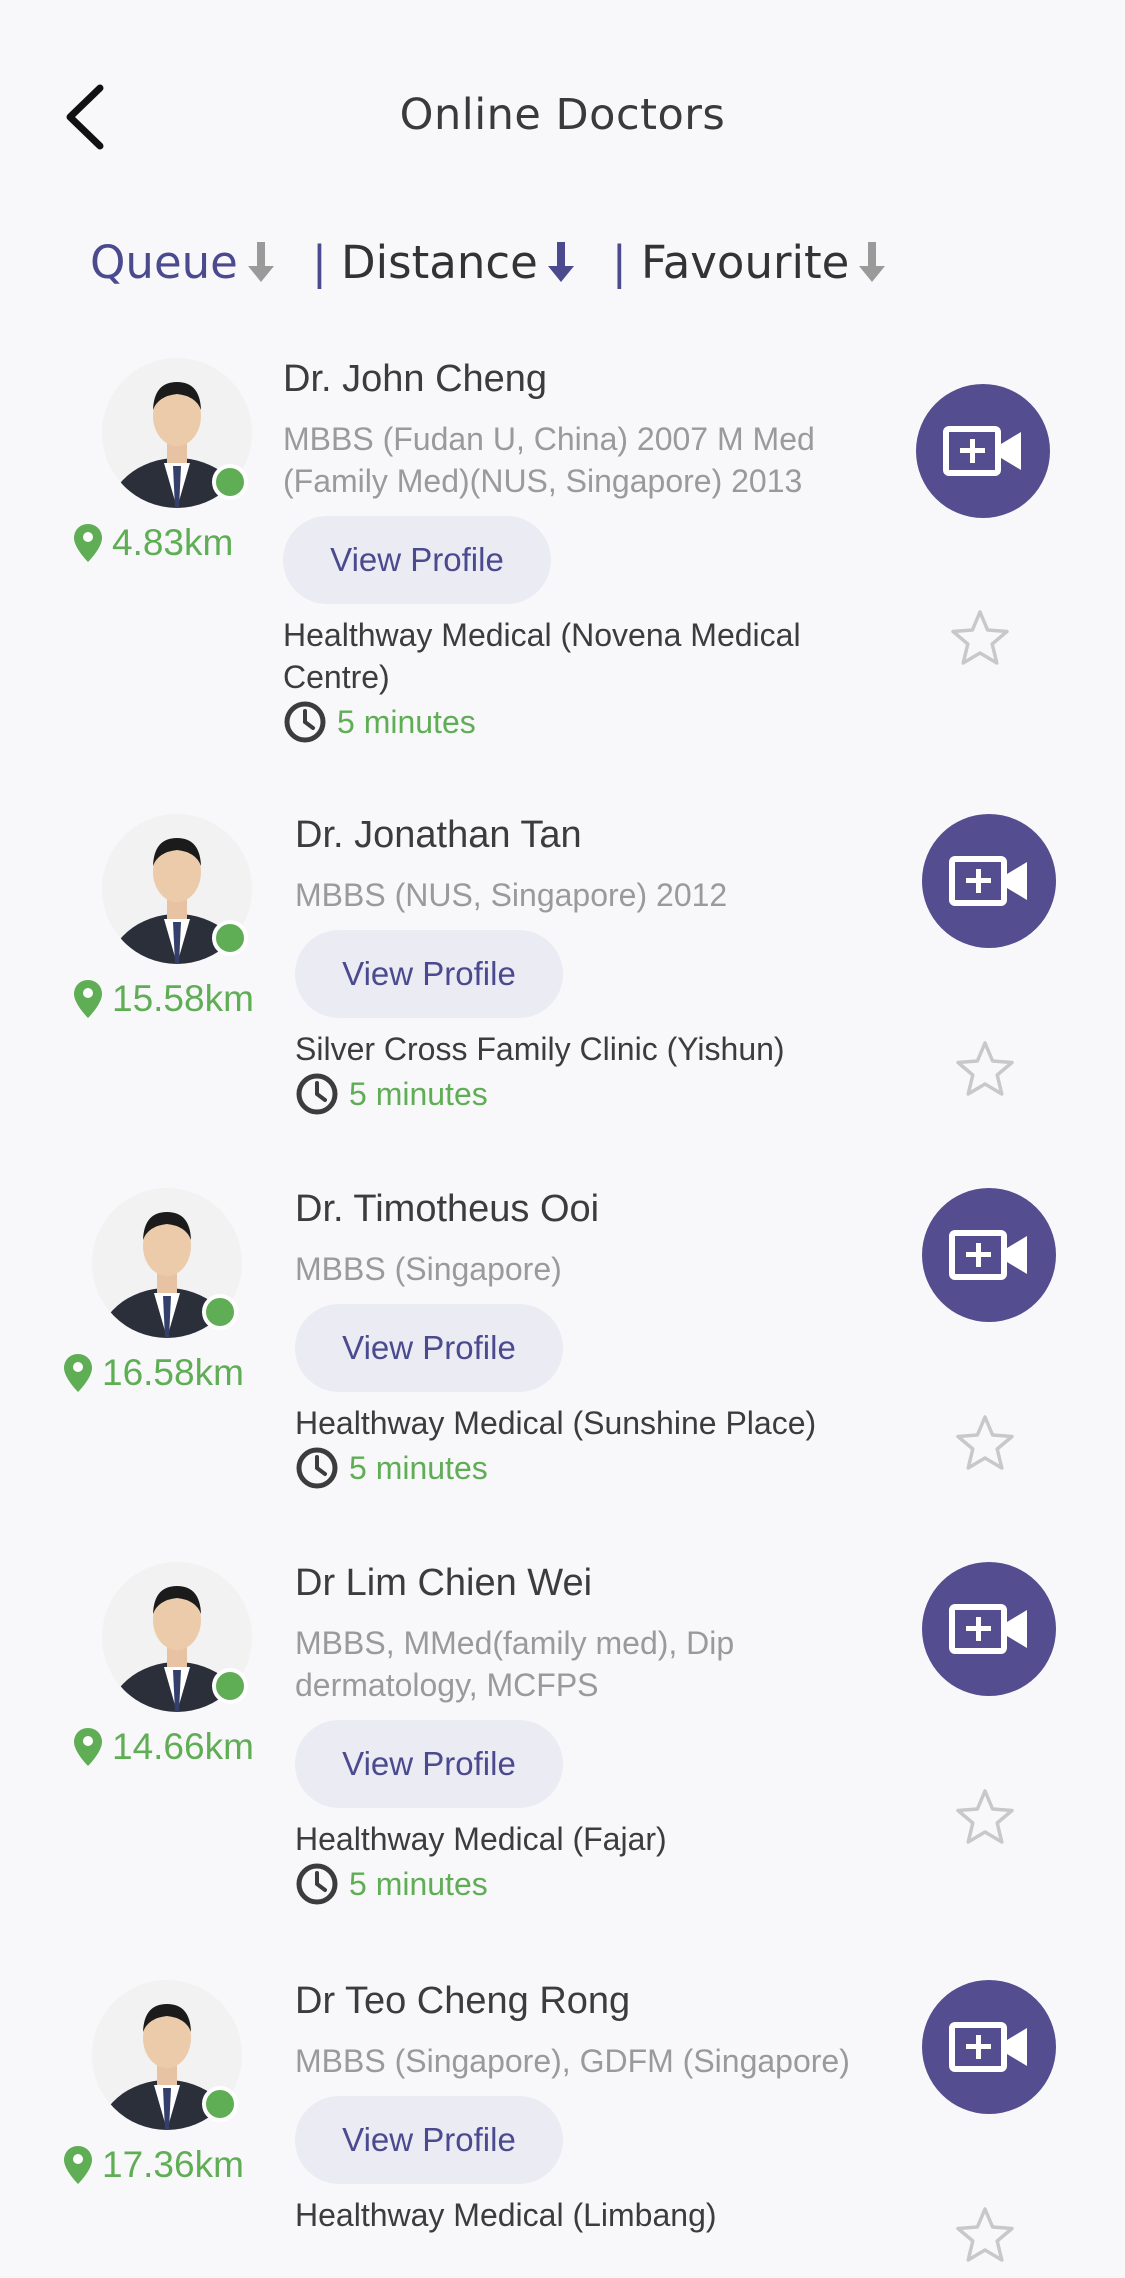 The height and width of the screenshot is (2278, 1125). Describe the element at coordinates (183, 1746) in the screenshot. I see `distance-value: 14.66km` at that location.